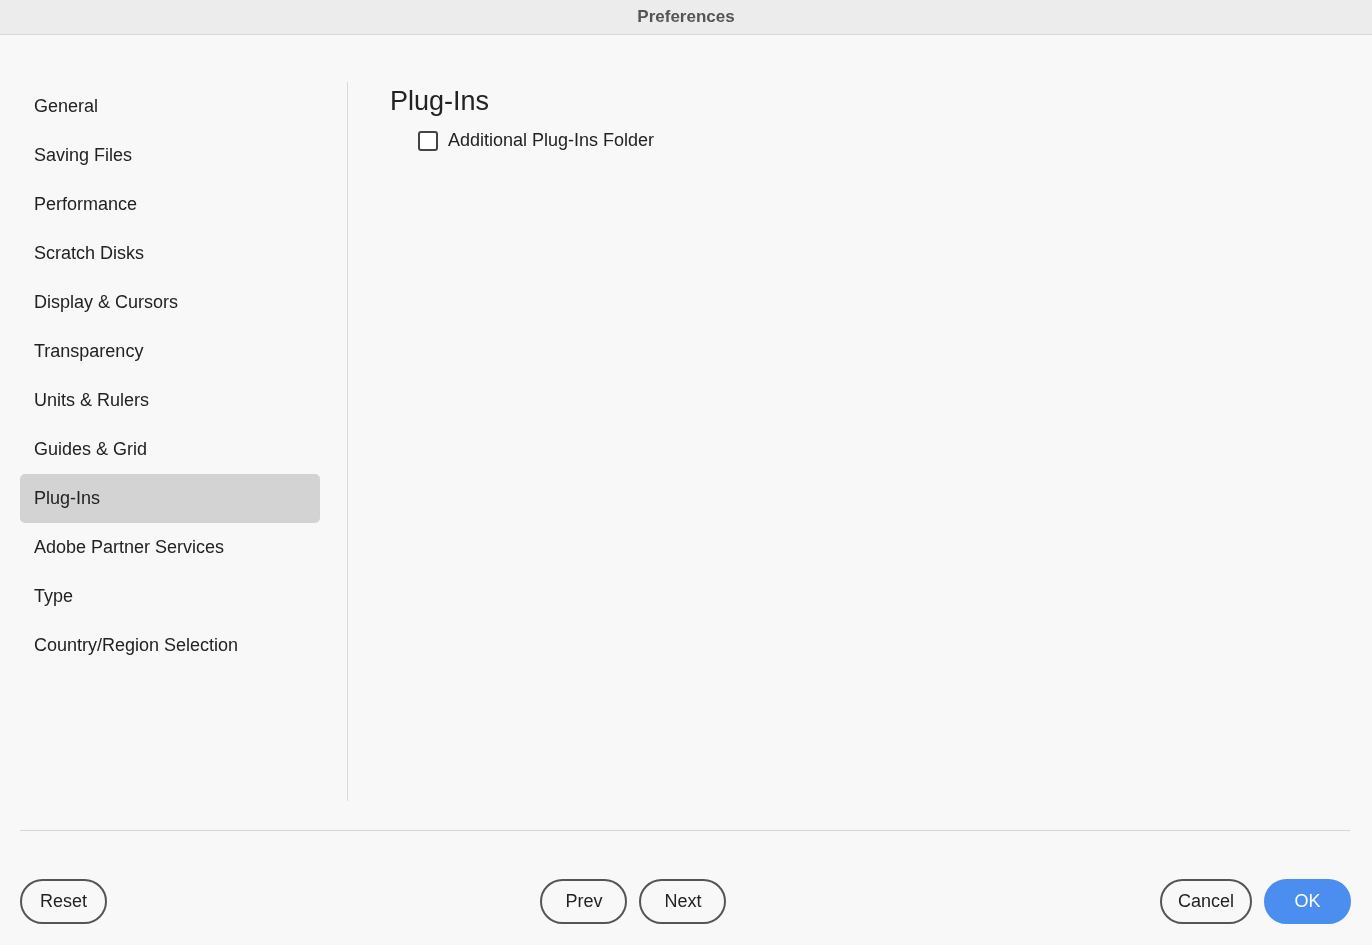  What do you see at coordinates (170, 106) in the screenshot?
I see `sidebar-item: General` at bounding box center [170, 106].